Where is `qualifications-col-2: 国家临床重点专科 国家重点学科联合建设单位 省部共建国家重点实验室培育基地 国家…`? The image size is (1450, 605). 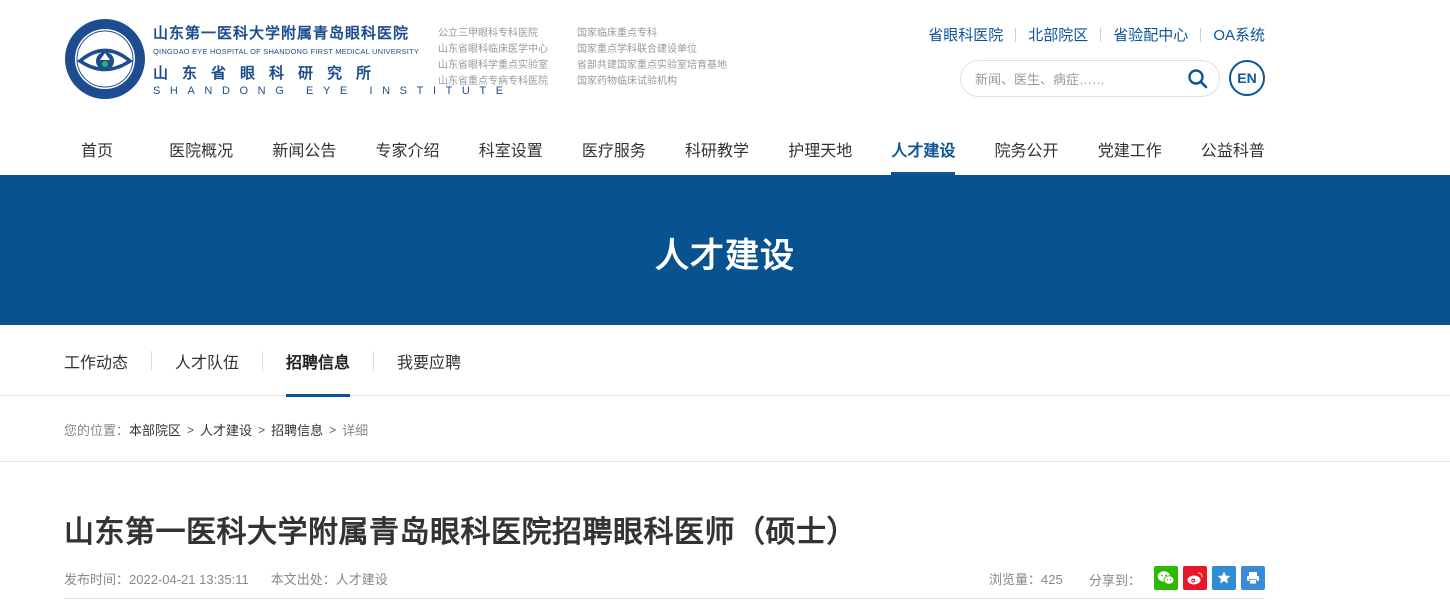 qualifications-col-2: 国家临床重点专科 国家重点学科联合建设单位 省部共建国家重点实验室培育基地 国家… is located at coordinates (652, 58).